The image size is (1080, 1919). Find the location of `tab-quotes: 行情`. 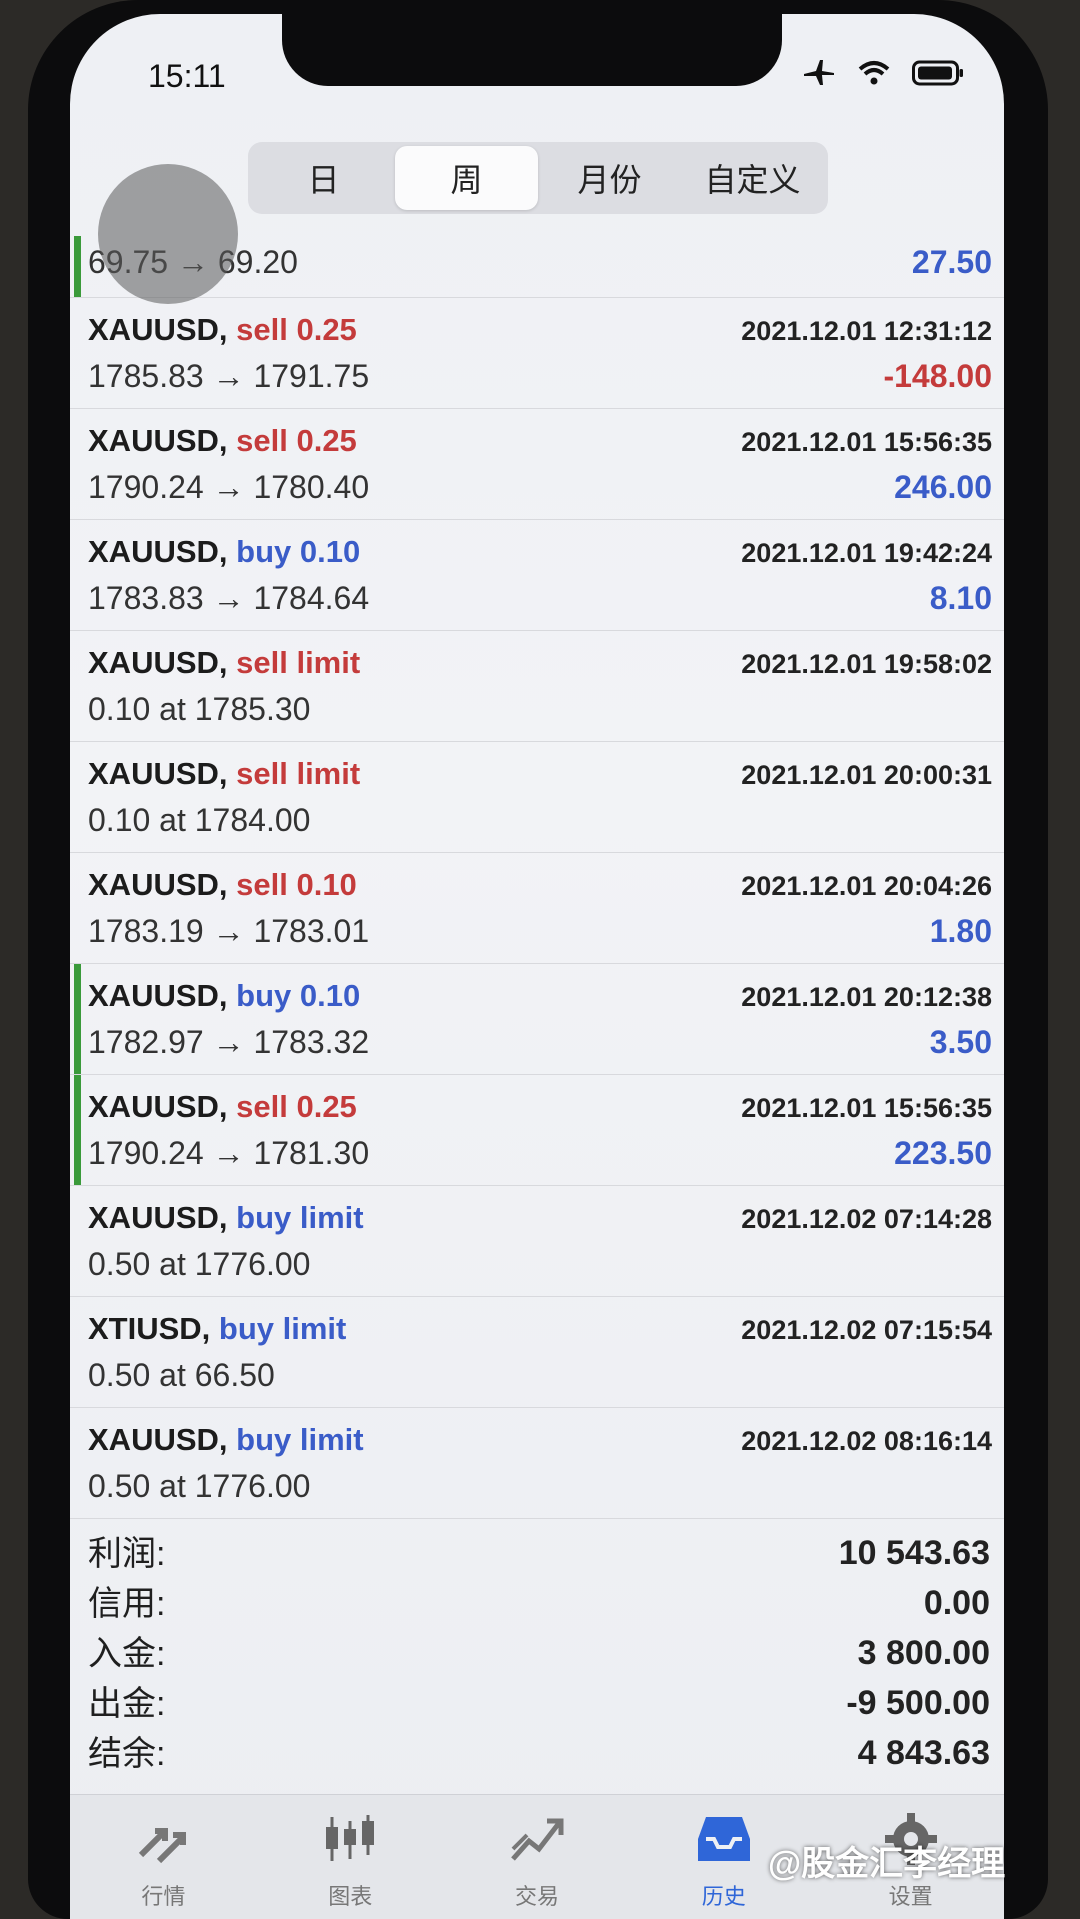

tab-quotes: 行情 is located at coordinates (163, 1857).